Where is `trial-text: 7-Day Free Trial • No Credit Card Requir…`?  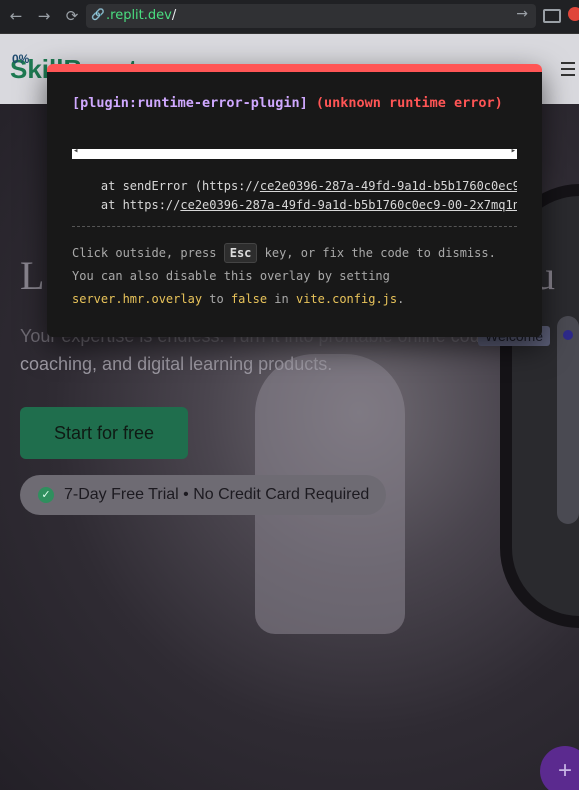 trial-text: 7-Day Free Trial • No Credit Card Requir… is located at coordinates (217, 494).